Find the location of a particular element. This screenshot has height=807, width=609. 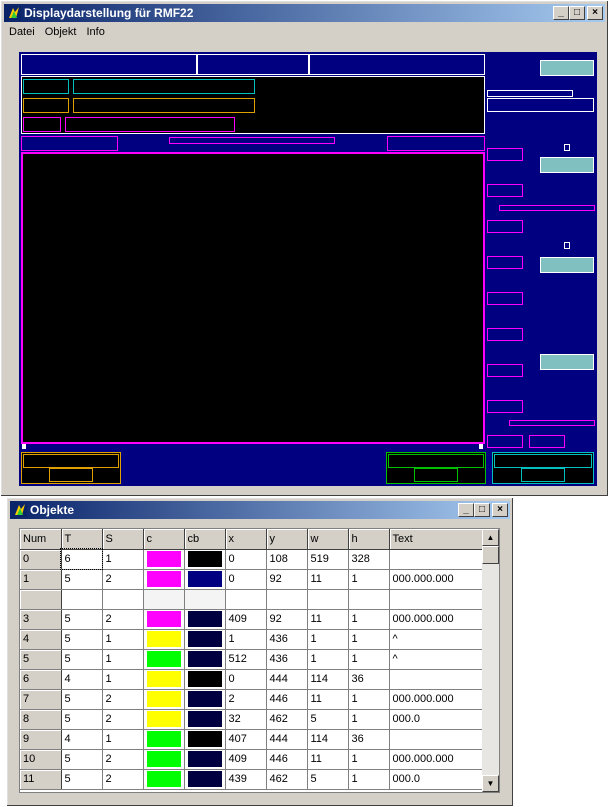

w-cell: 5 is located at coordinates (328, 779).